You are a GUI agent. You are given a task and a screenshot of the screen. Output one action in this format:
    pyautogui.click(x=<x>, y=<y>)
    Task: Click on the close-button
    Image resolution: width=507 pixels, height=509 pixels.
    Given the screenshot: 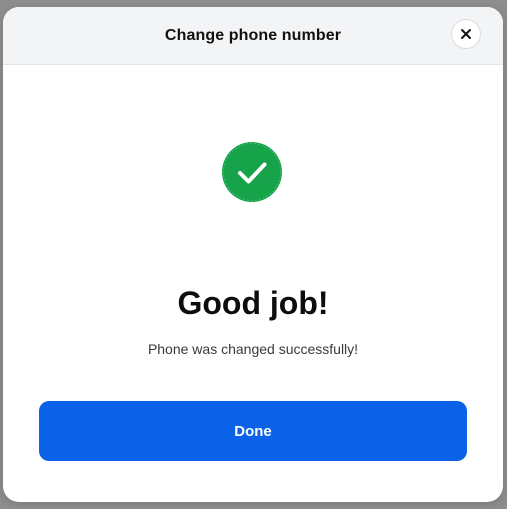 What is the action you would take?
    pyautogui.click(x=466, y=34)
    